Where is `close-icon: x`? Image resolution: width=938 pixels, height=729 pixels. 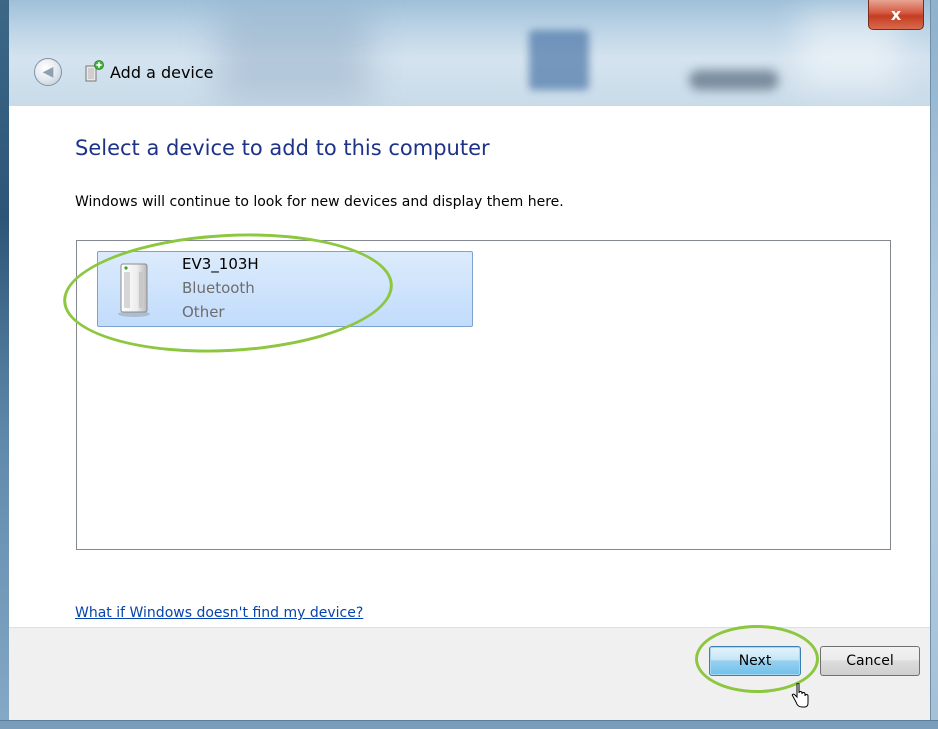 close-icon: x is located at coordinates (896, 14).